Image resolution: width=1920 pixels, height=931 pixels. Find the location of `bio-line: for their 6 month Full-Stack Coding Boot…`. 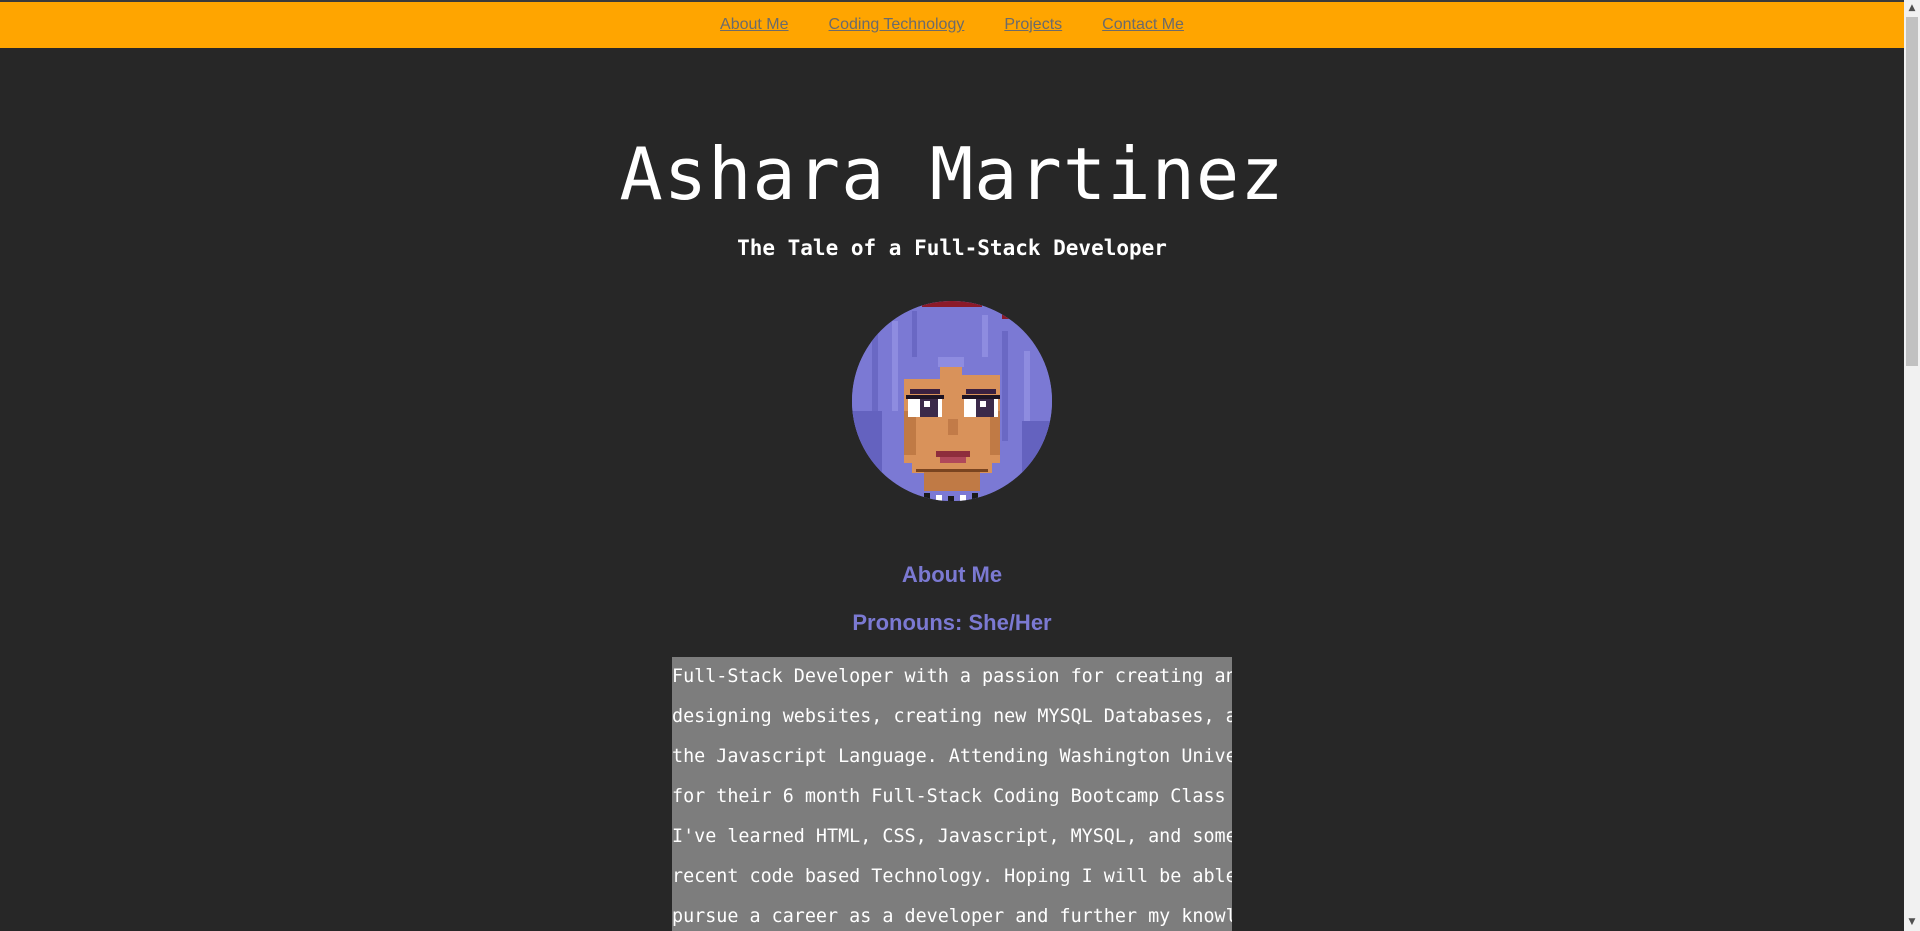

bio-line: for their 6 month Full-Stack Coding Boot… is located at coordinates (952, 796).